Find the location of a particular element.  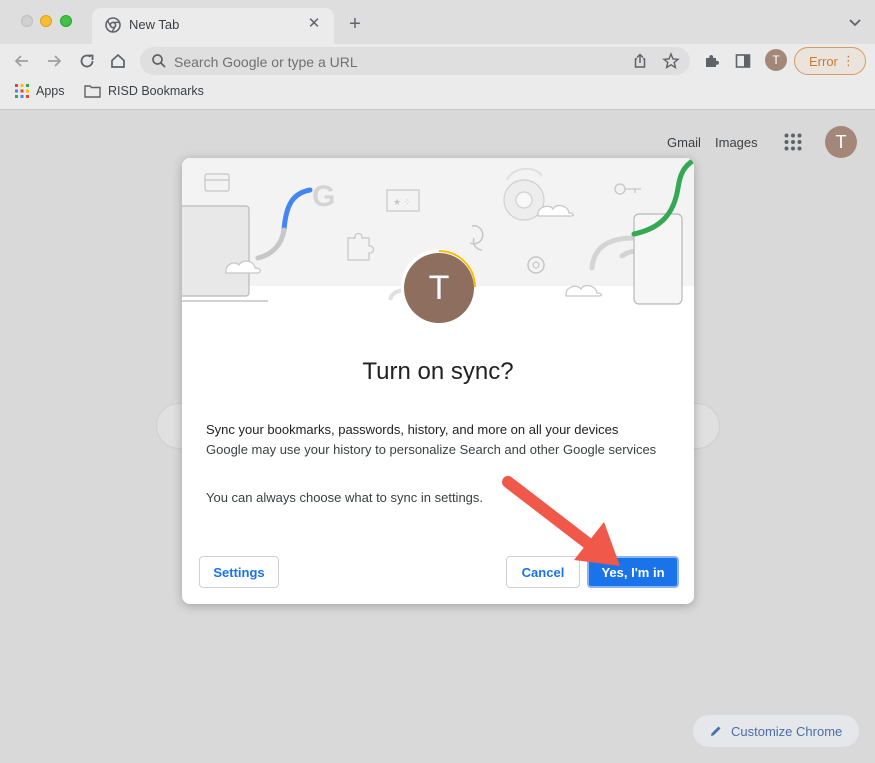

side-panel-icon is located at coordinates (743, 61).